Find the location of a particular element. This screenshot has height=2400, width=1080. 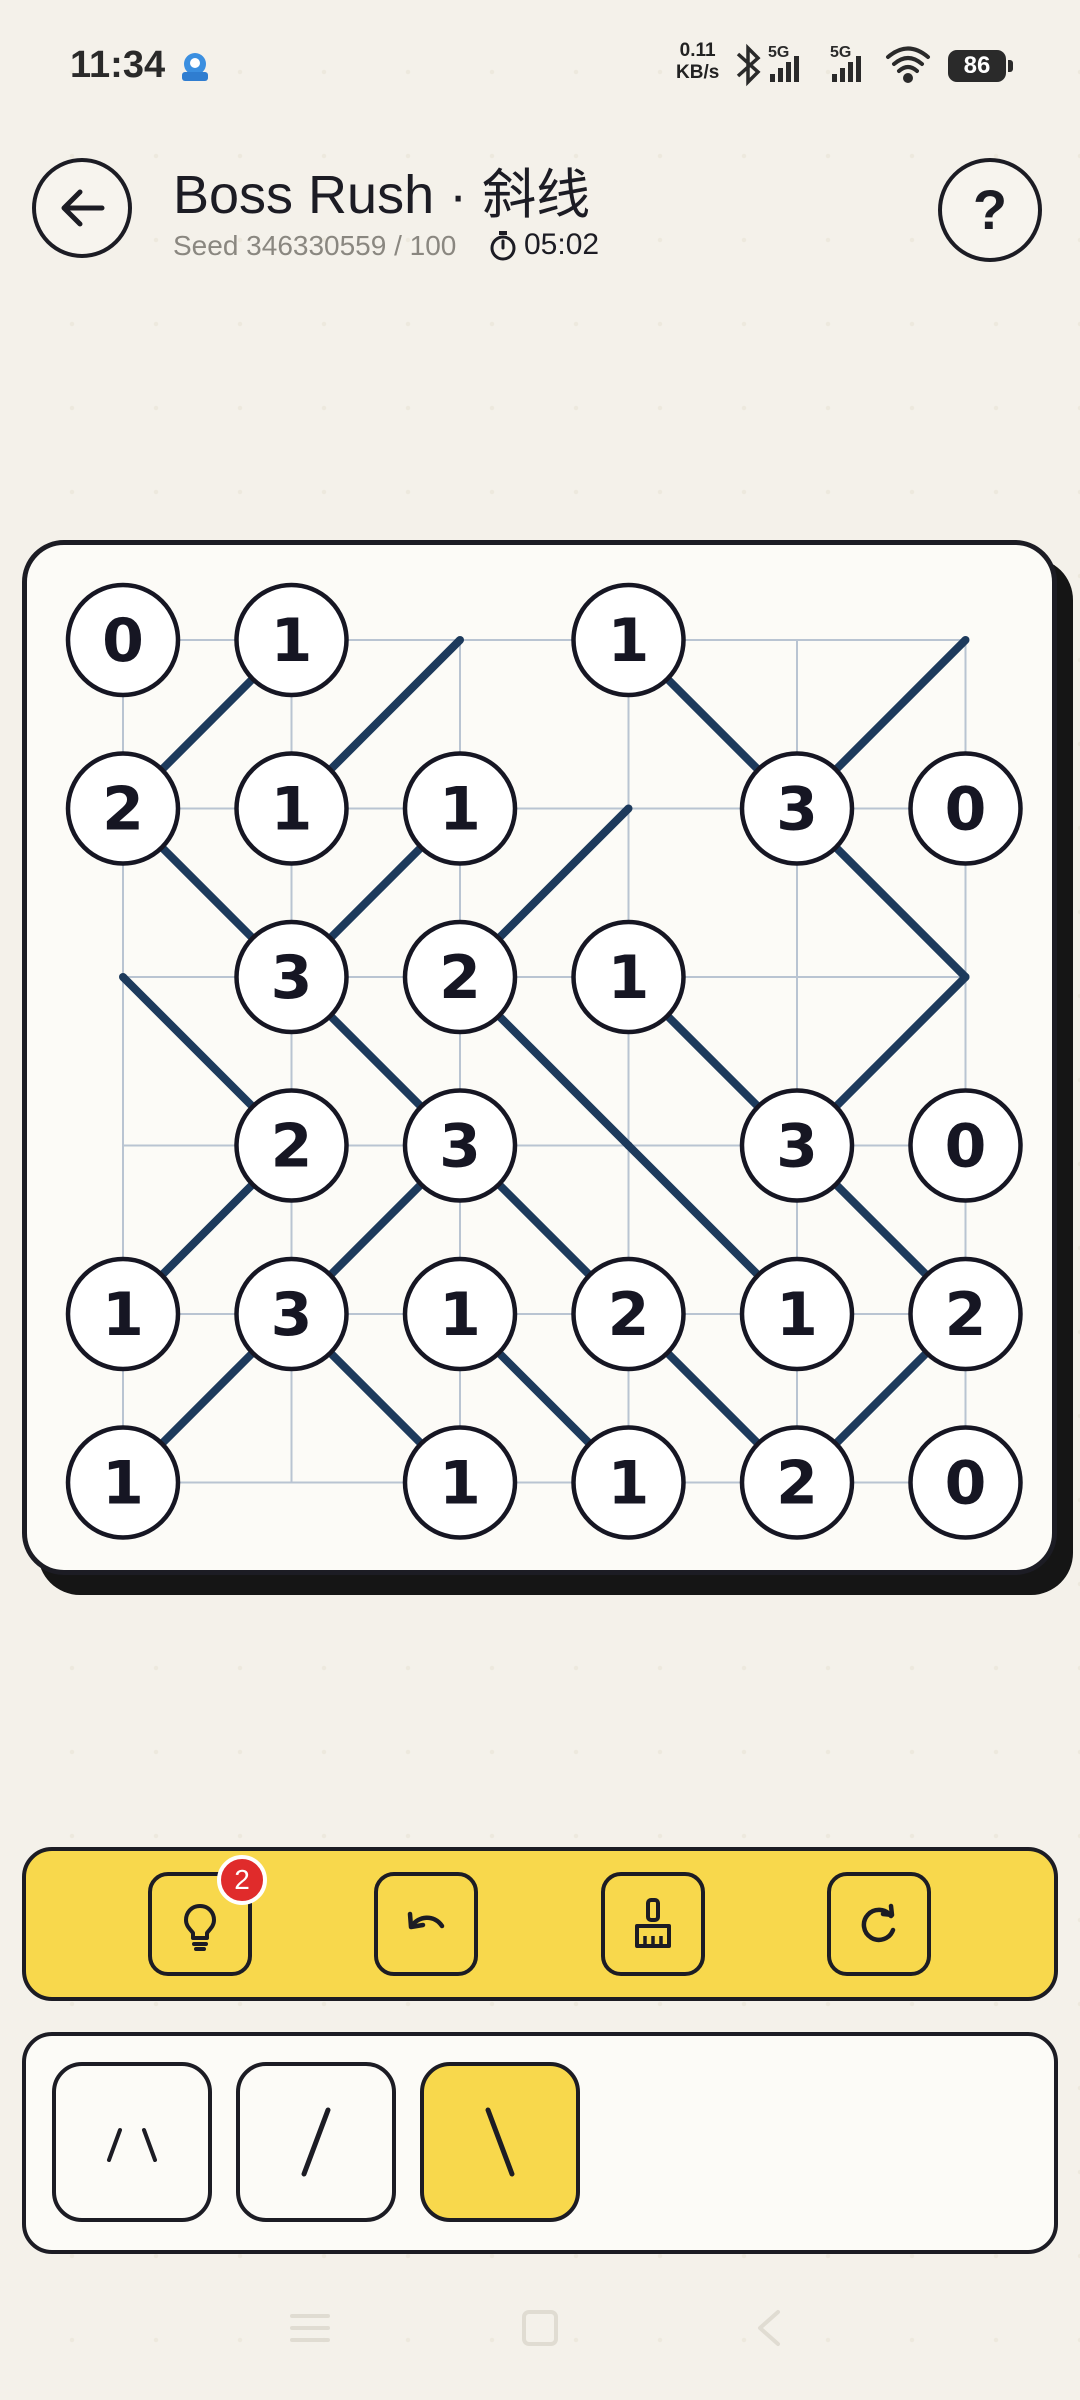

bluetooth-icon is located at coordinates (748, 65).